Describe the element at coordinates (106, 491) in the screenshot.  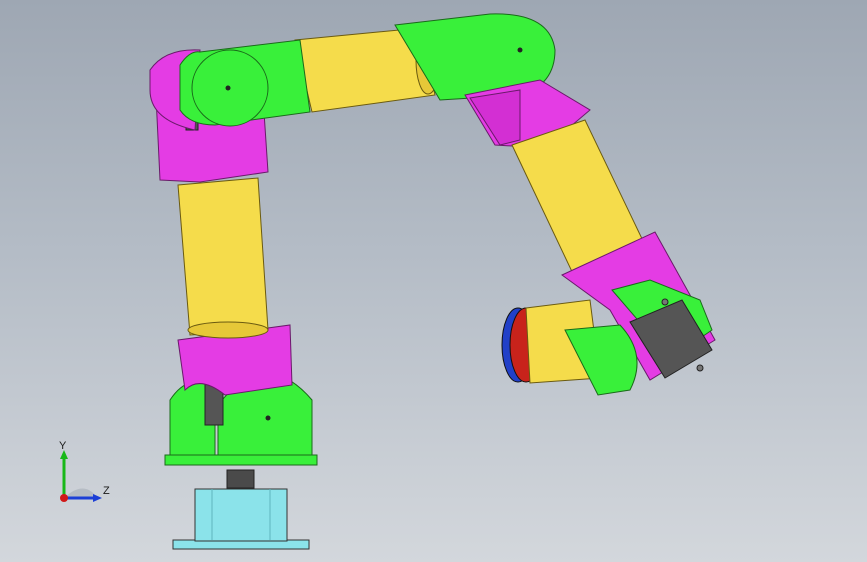
I see `z-axis-label: Z` at that location.